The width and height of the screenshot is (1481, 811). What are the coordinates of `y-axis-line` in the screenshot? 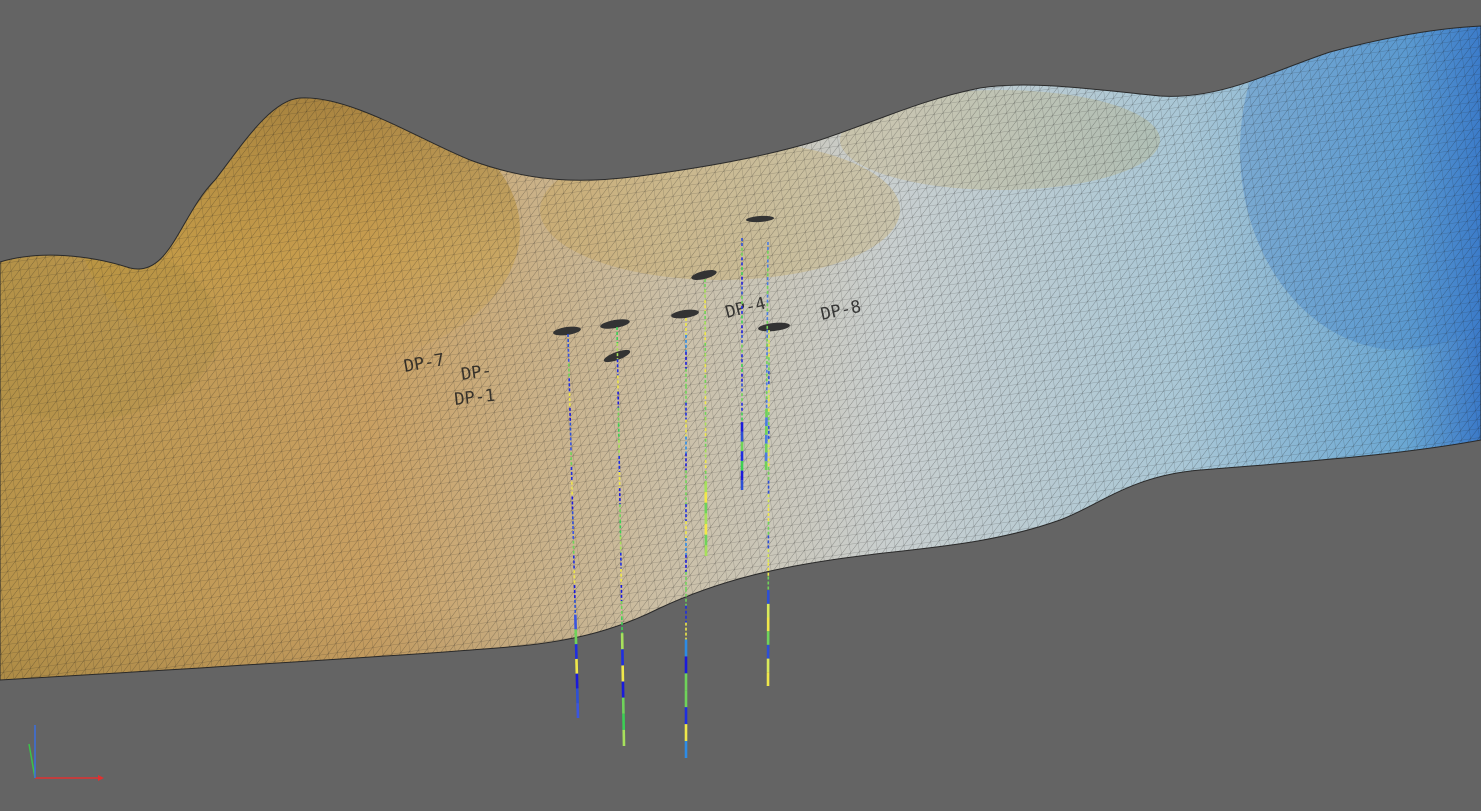 It's located at (32, 761).